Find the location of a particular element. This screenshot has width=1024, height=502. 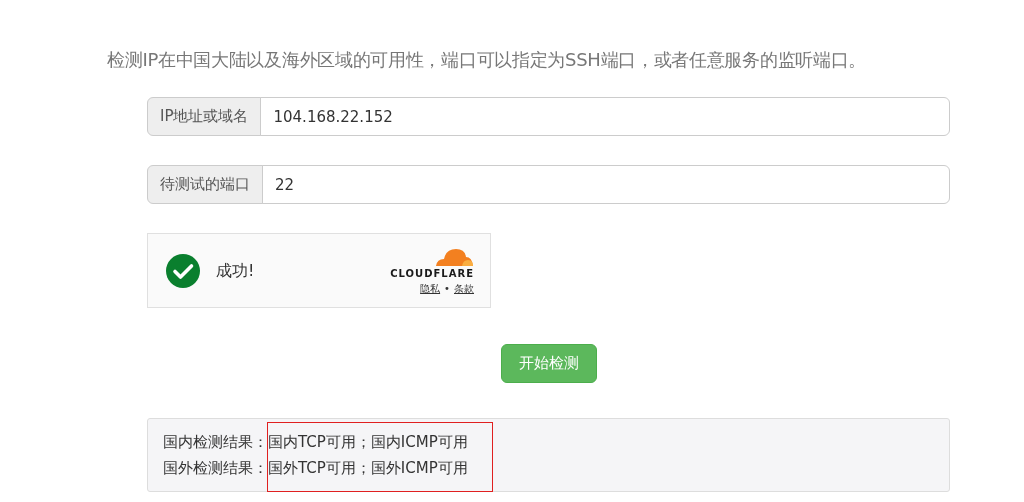

status-text: 成功! is located at coordinates (235, 270).